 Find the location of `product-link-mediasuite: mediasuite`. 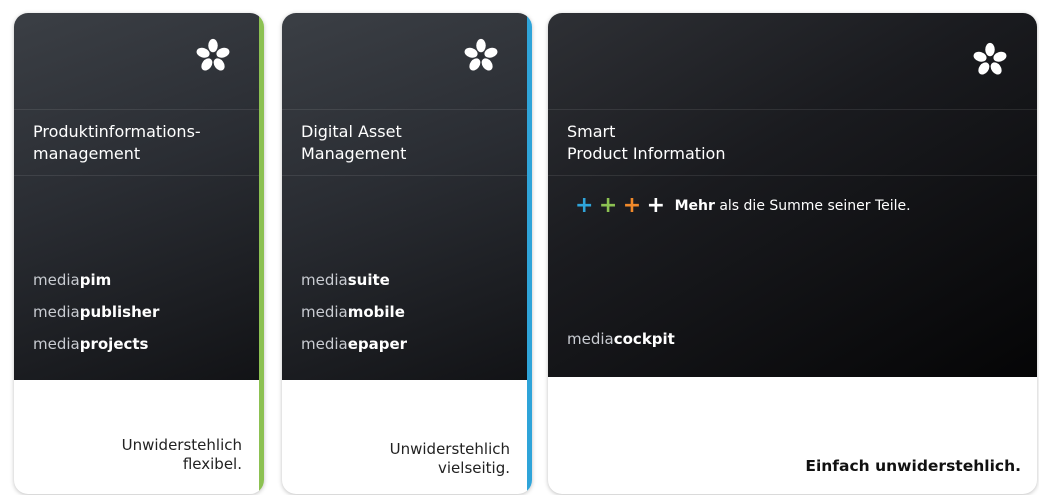

product-link-mediasuite: mediasuite is located at coordinates (354, 280).